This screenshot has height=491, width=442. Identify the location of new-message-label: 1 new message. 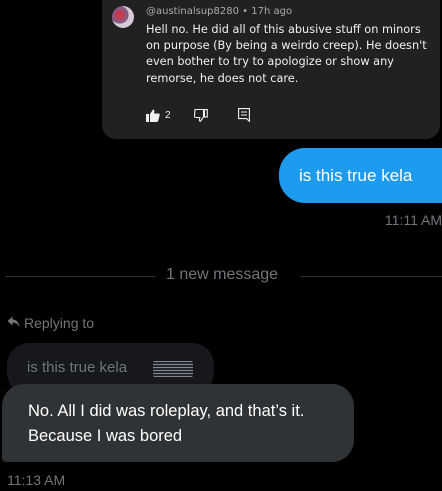
(222, 274).